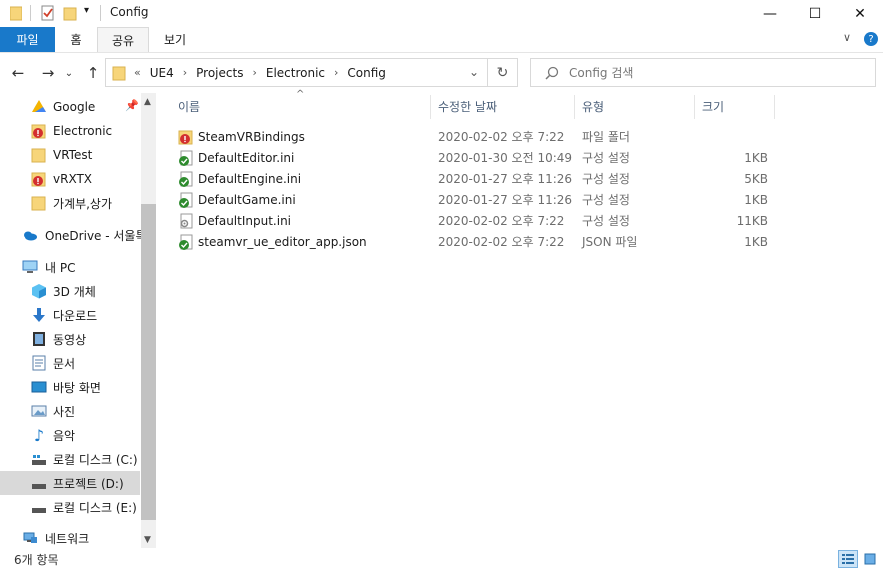 This screenshot has width=883, height=569. What do you see at coordinates (219, 73) in the screenshot?
I see `breadcrumb-projects: Projects` at bounding box center [219, 73].